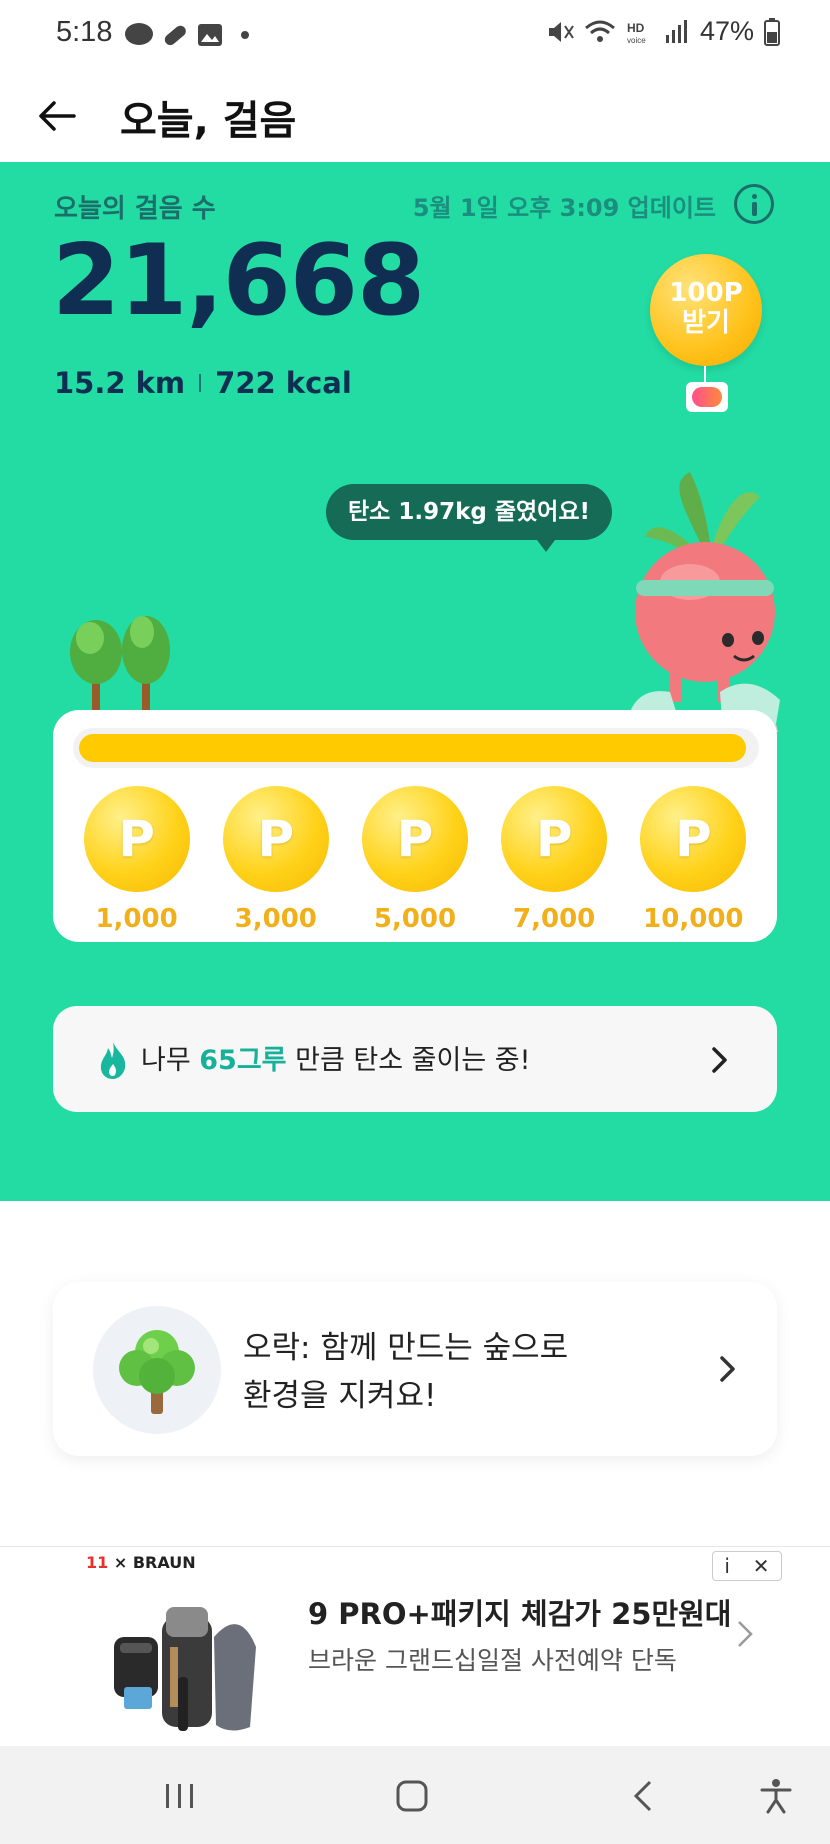 The image size is (830, 1844). What do you see at coordinates (644, 1796) in the screenshot?
I see `back-nav-icon` at bounding box center [644, 1796].